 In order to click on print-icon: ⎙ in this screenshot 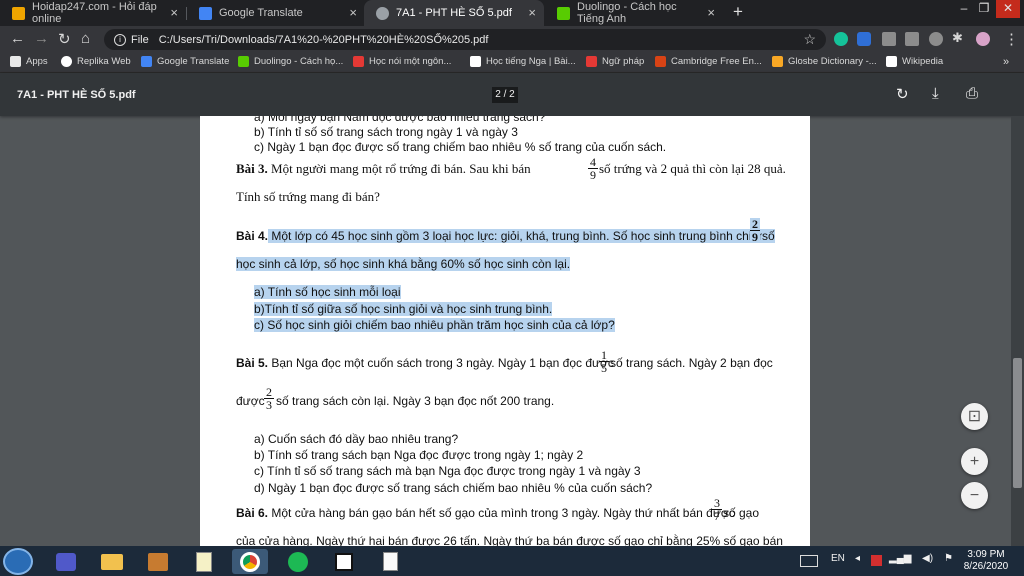, I will do `click(972, 93)`.